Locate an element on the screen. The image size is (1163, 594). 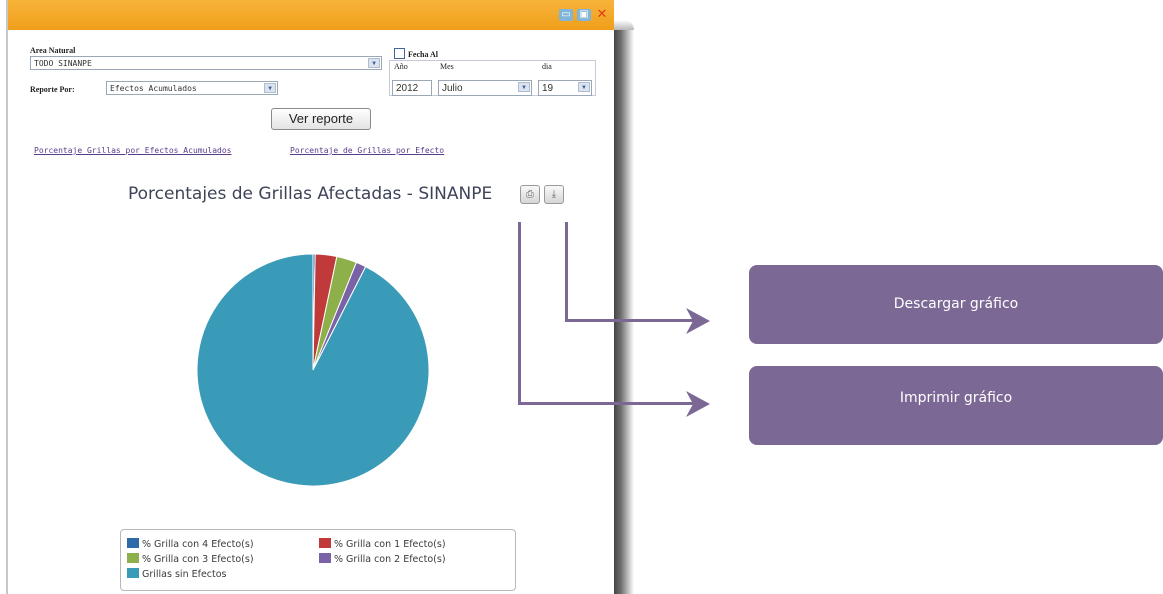
dia-label: dia is located at coordinates (547, 66).